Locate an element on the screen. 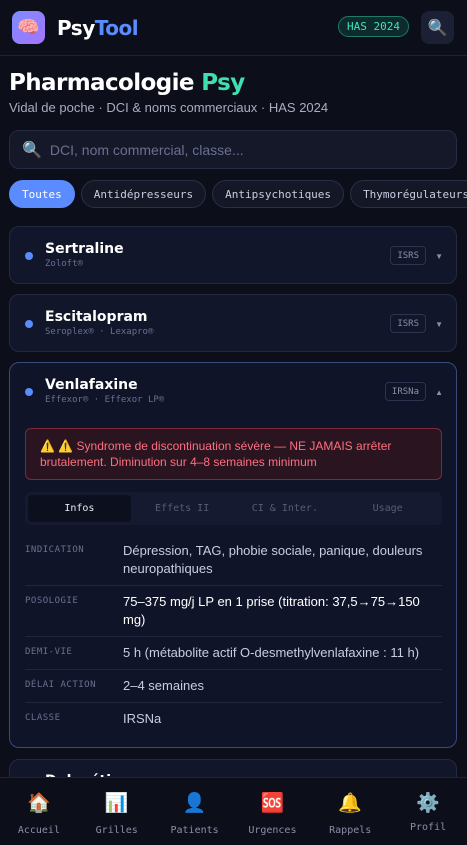 The width and height of the screenshot is (467, 845). filter-chip-antipsychotiques: Antipsychotiques is located at coordinates (278, 194).